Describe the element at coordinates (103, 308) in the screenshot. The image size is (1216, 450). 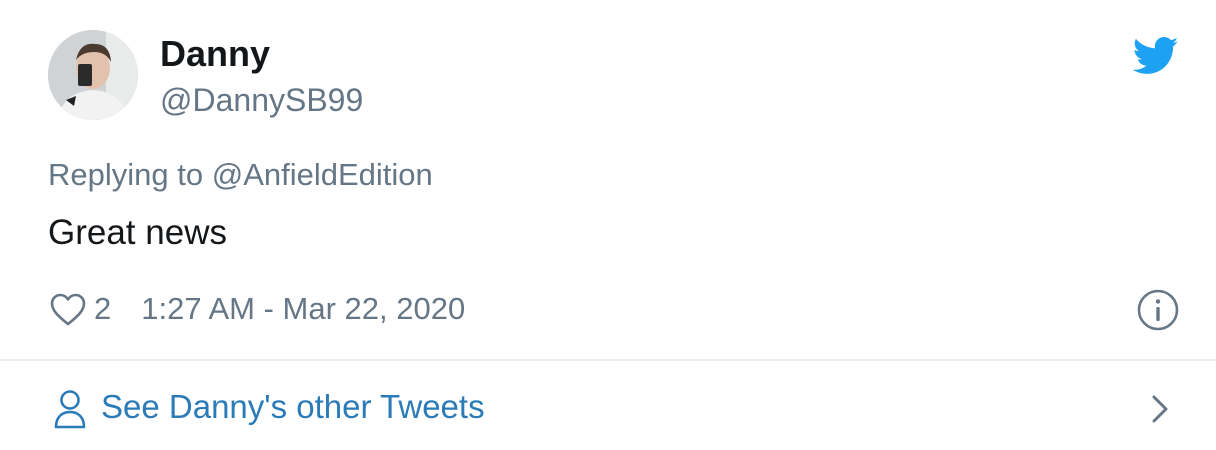
I see `like-count: 2` at that location.